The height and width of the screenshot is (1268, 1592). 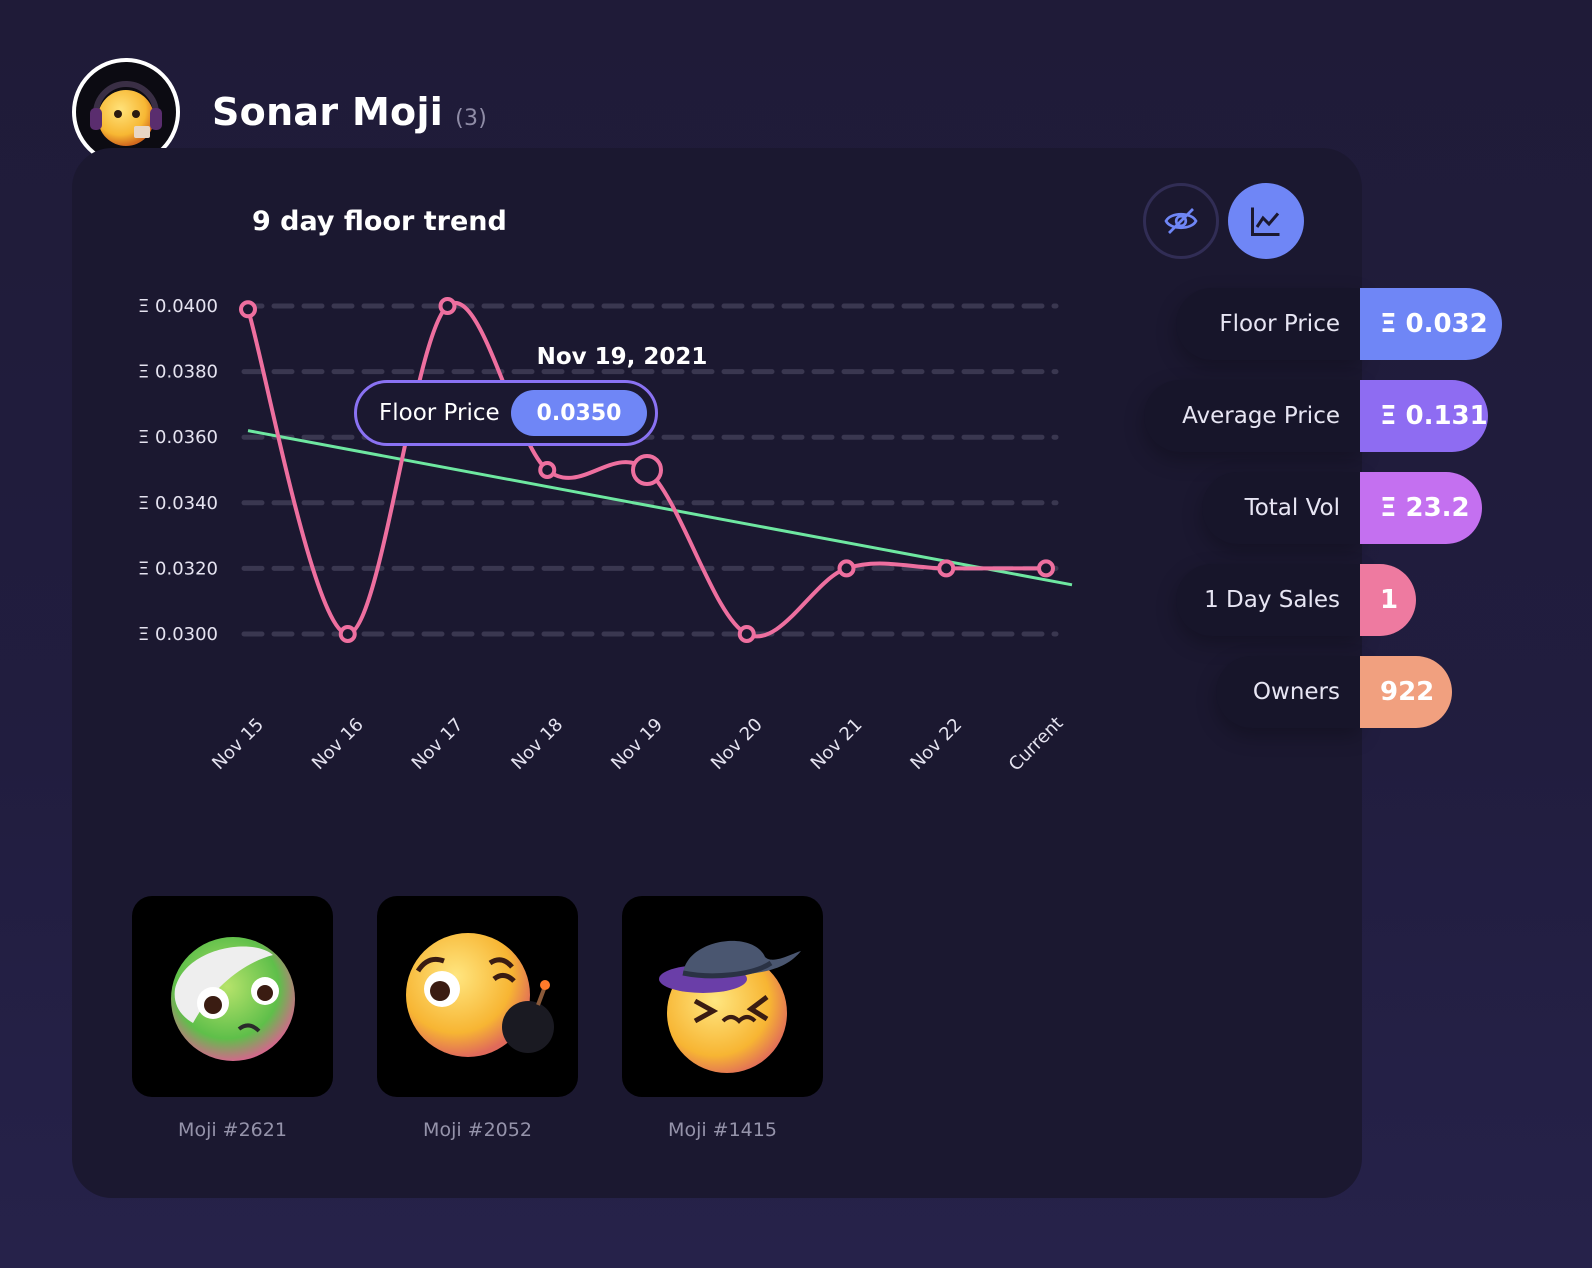 What do you see at coordinates (178, 503) in the screenshot?
I see `y-tick-label: Ξ 0.0340` at bounding box center [178, 503].